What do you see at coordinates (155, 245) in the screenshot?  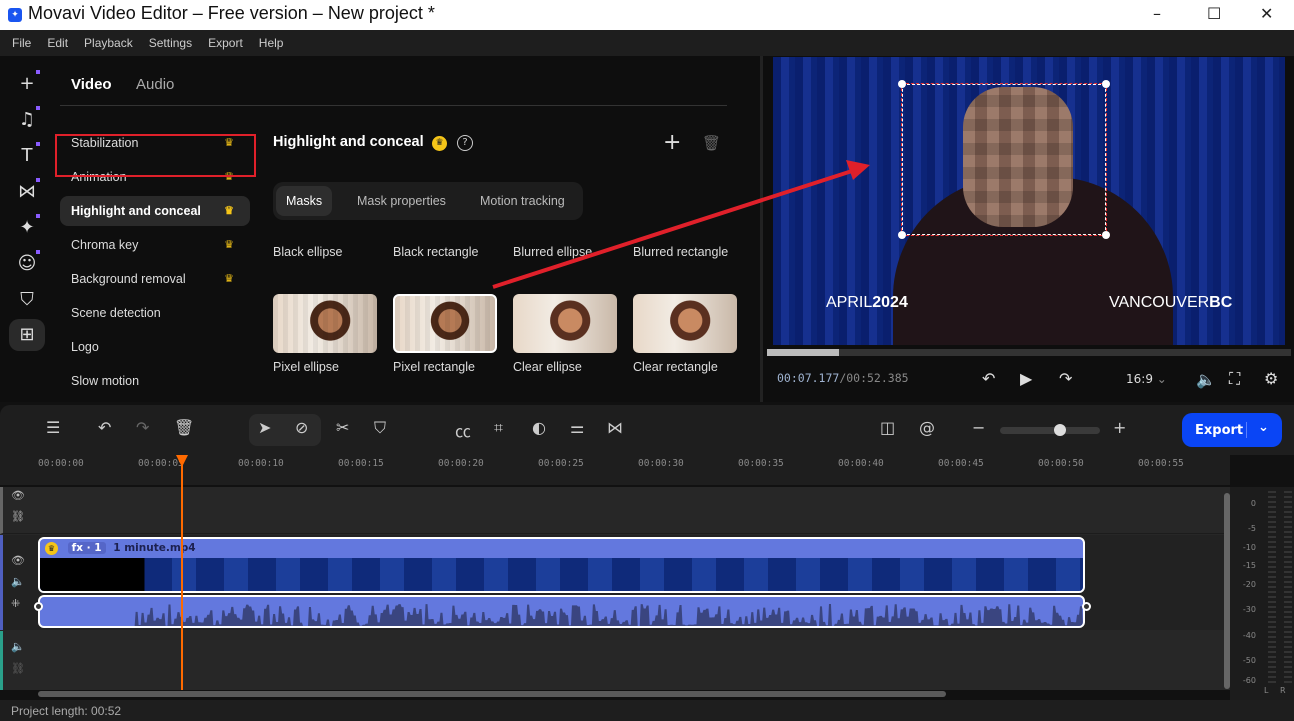 I see `category-chroma-key: Chroma key ♛` at bounding box center [155, 245].